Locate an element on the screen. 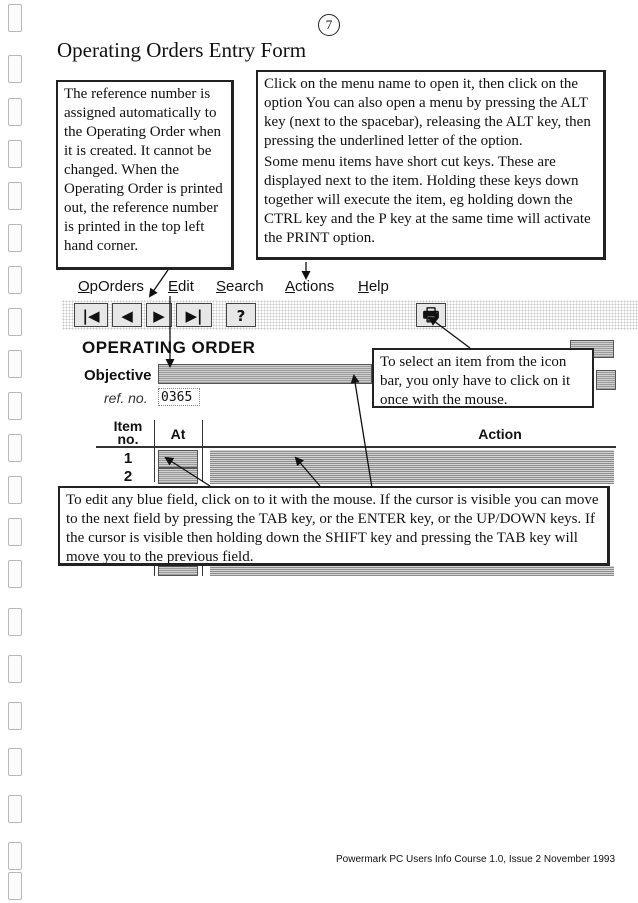 Image resolution: width=638 pixels, height=903 pixels. menu-search: Search is located at coordinates (240, 286).